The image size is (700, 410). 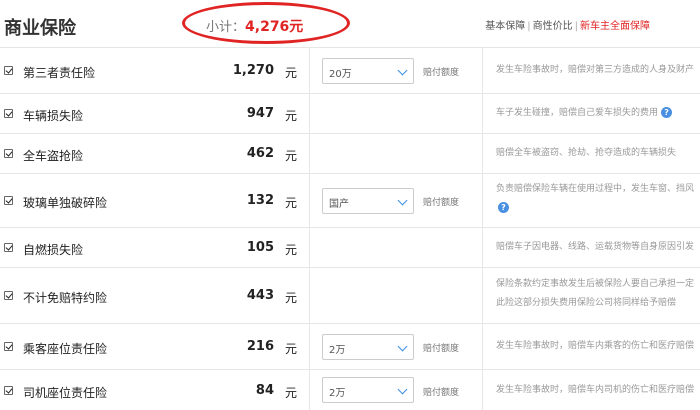 I want to click on plan-links: 基本保障 | 商性价比 | 新车主全面保障, so click(x=567, y=24).